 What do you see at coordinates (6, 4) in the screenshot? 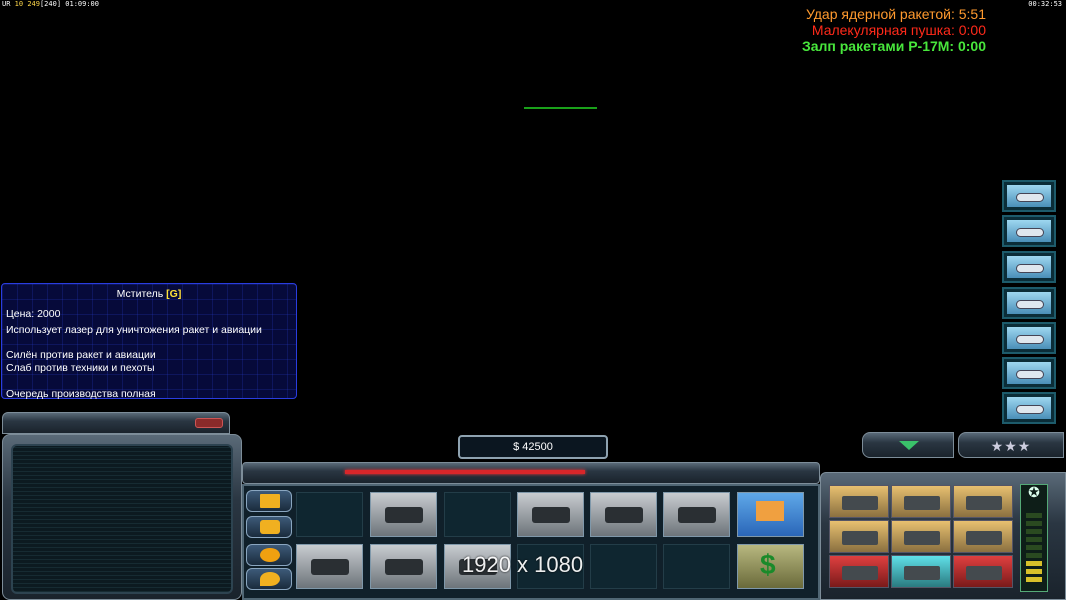
I see `status-prefix: UR` at bounding box center [6, 4].